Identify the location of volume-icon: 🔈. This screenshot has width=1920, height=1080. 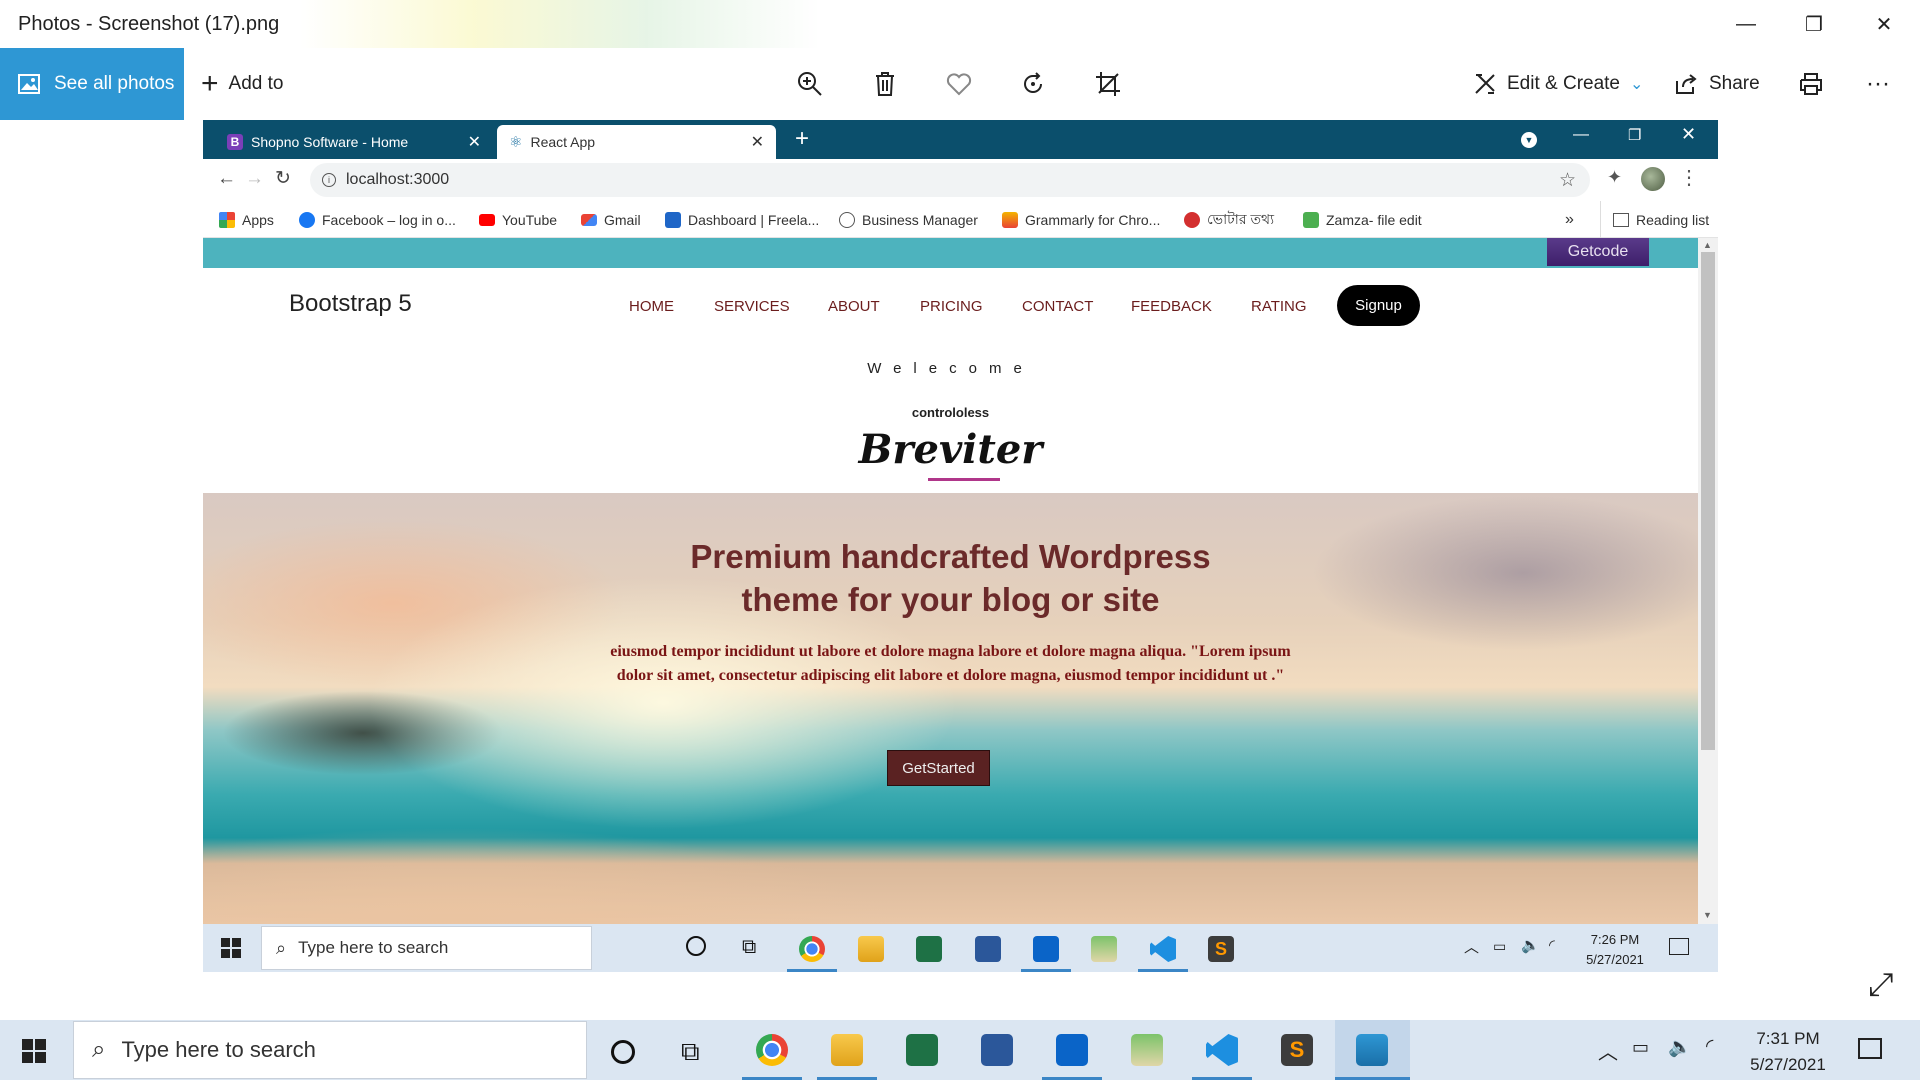
(1680, 1047).